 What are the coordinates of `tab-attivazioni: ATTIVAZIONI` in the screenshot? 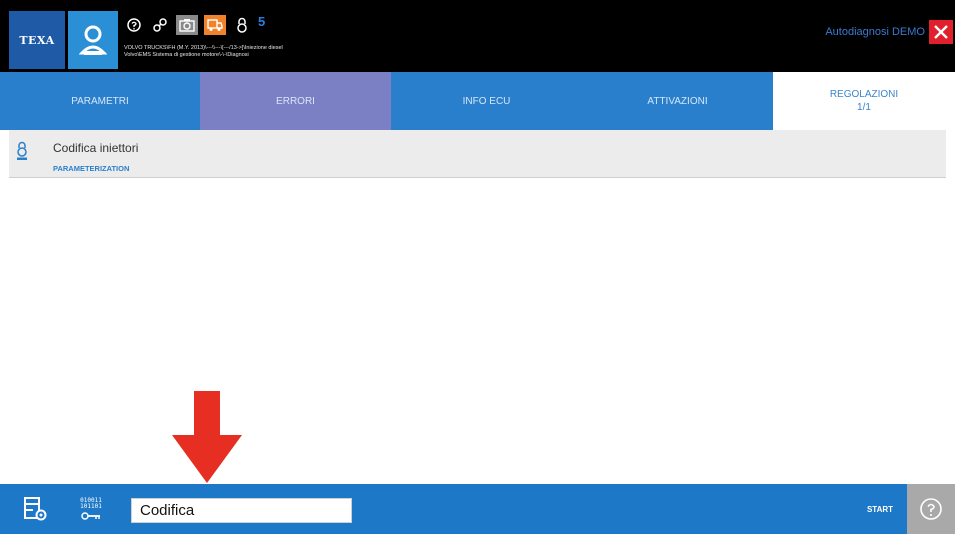 It's located at (677, 101).